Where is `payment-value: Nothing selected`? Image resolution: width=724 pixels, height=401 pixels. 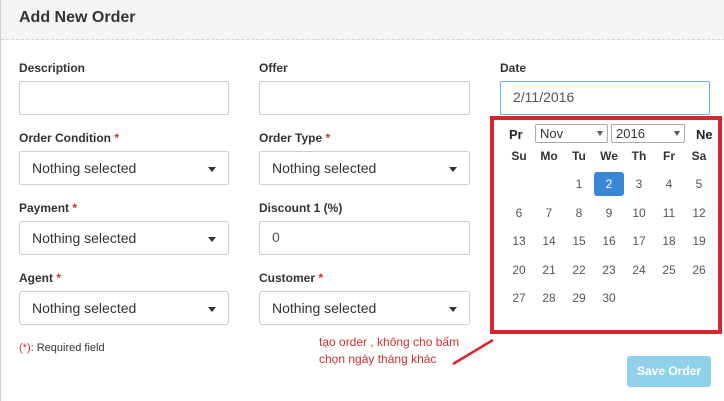 payment-value: Nothing selected is located at coordinates (84, 238).